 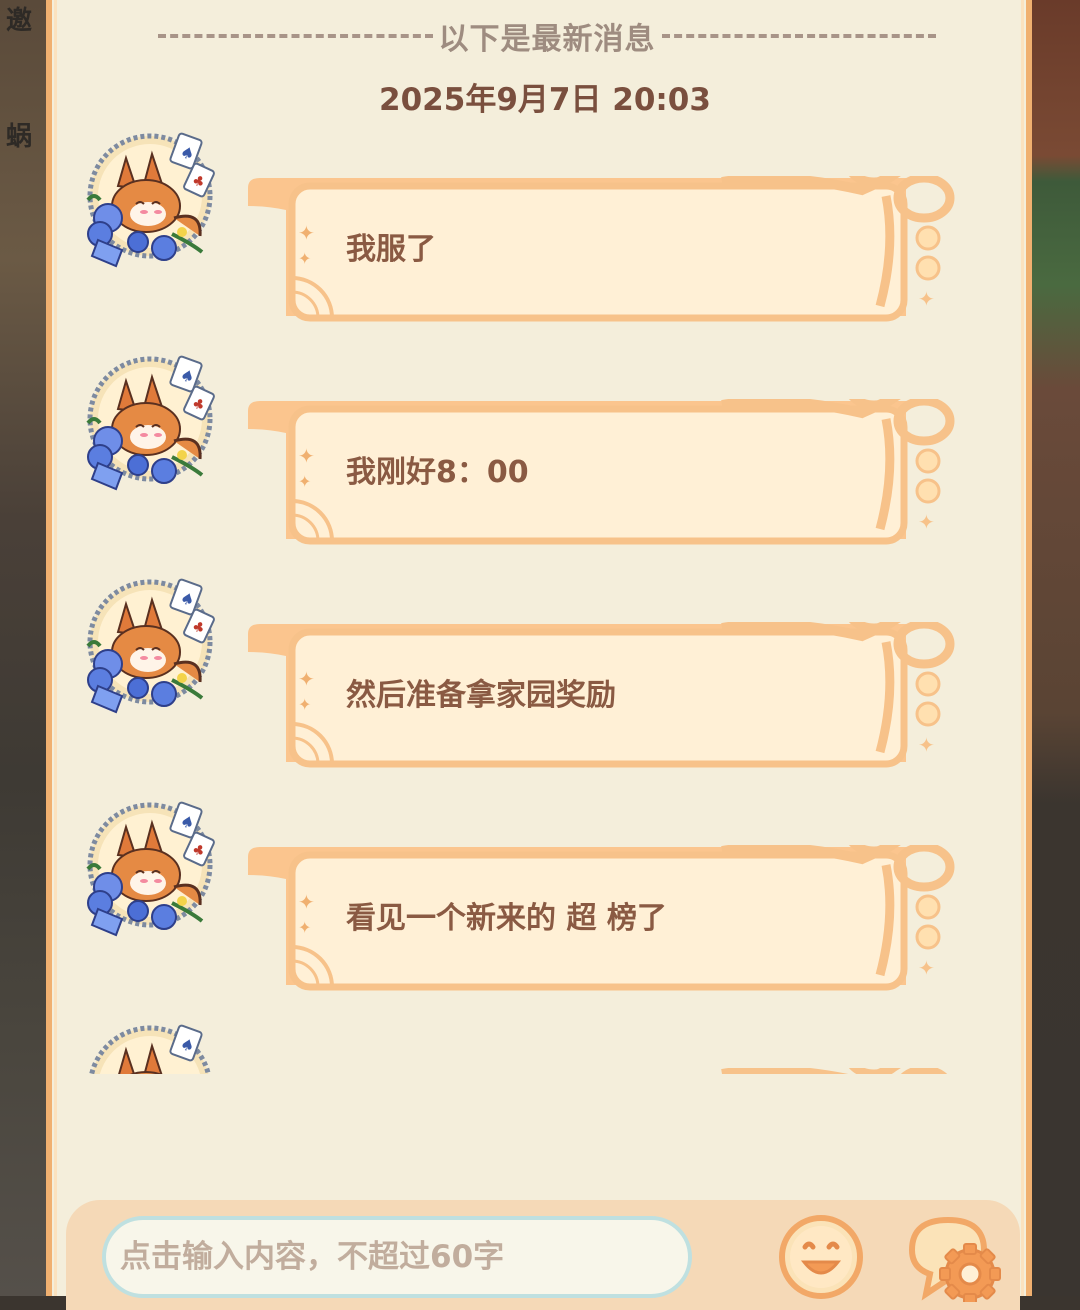 I want to click on latest-messages-divider: 以下是最新消息, so click(x=547, y=36).